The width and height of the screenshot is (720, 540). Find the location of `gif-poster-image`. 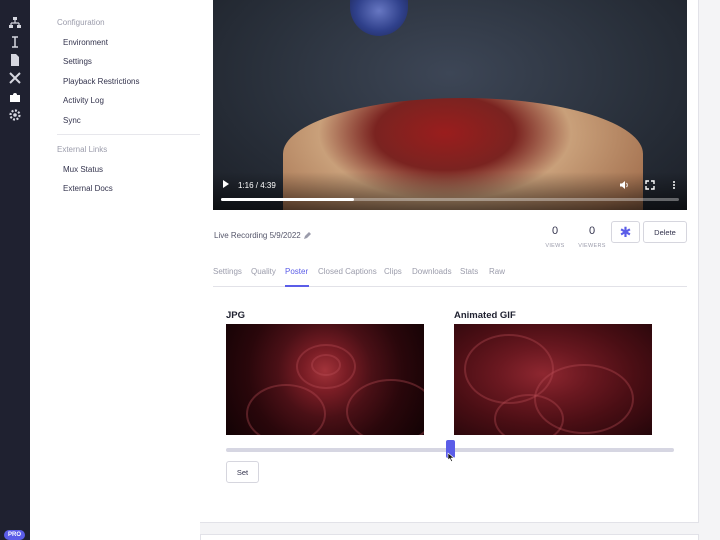

gif-poster-image is located at coordinates (553, 379).